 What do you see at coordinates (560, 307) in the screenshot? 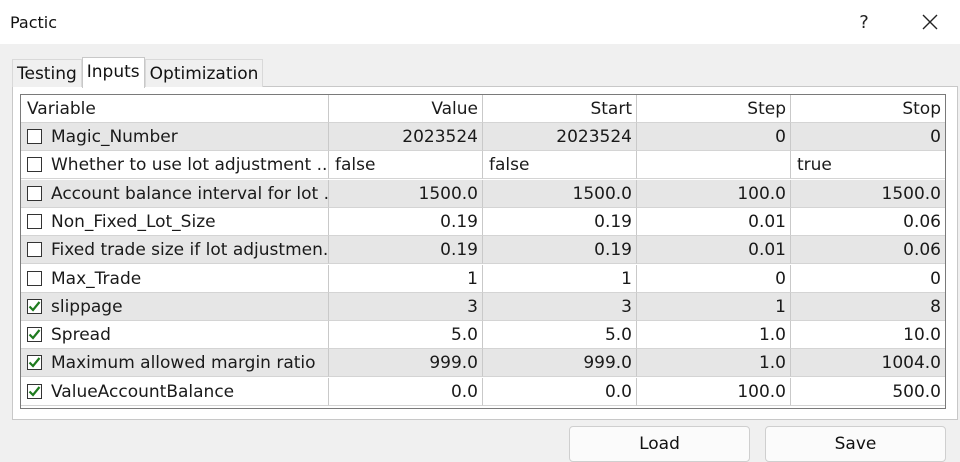
I see `start-cell: 3` at bounding box center [560, 307].